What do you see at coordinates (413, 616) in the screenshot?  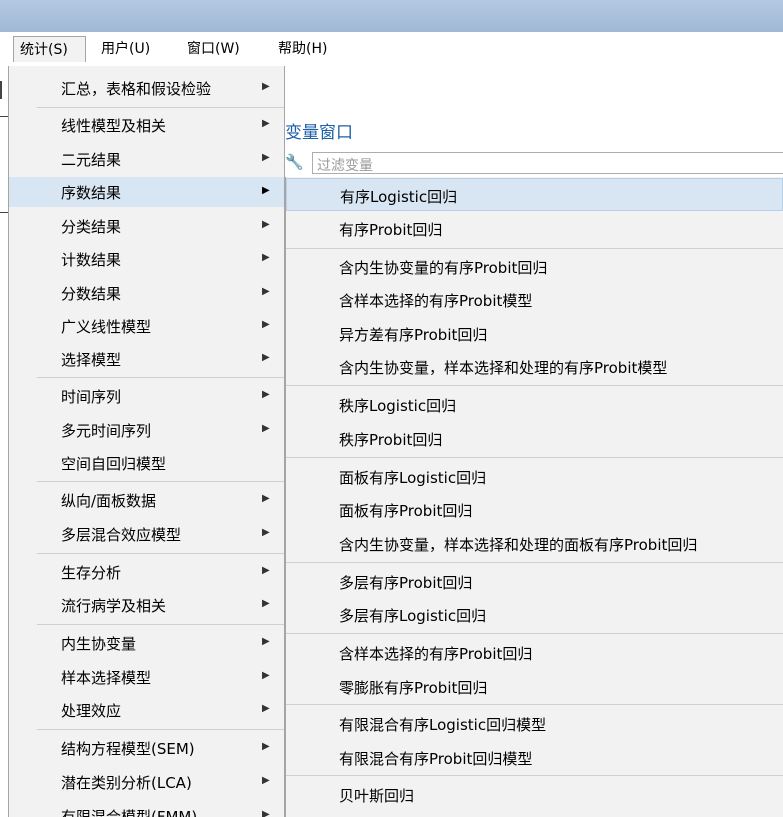 I see `submenu-item-label: 多层有序Logistic回归` at bounding box center [413, 616].